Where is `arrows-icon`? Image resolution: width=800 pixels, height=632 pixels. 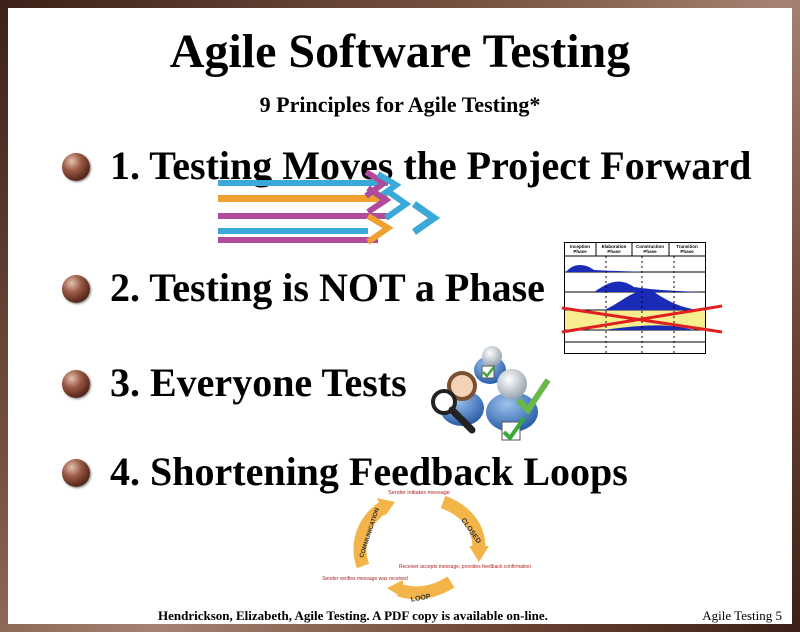
arrows-icon is located at coordinates (329, 207).